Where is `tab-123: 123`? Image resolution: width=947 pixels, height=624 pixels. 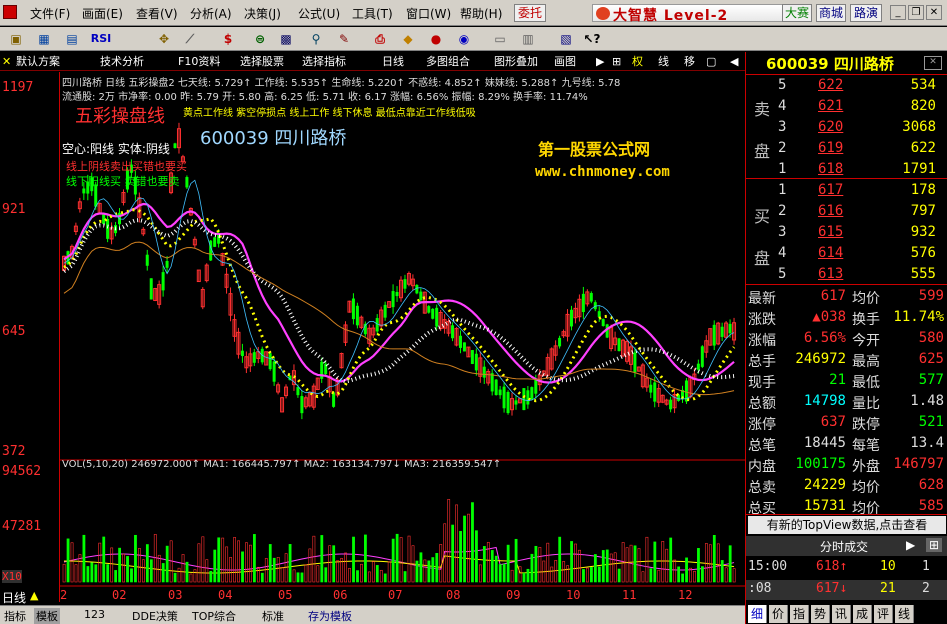 tab-123: 123 is located at coordinates (94, 614).